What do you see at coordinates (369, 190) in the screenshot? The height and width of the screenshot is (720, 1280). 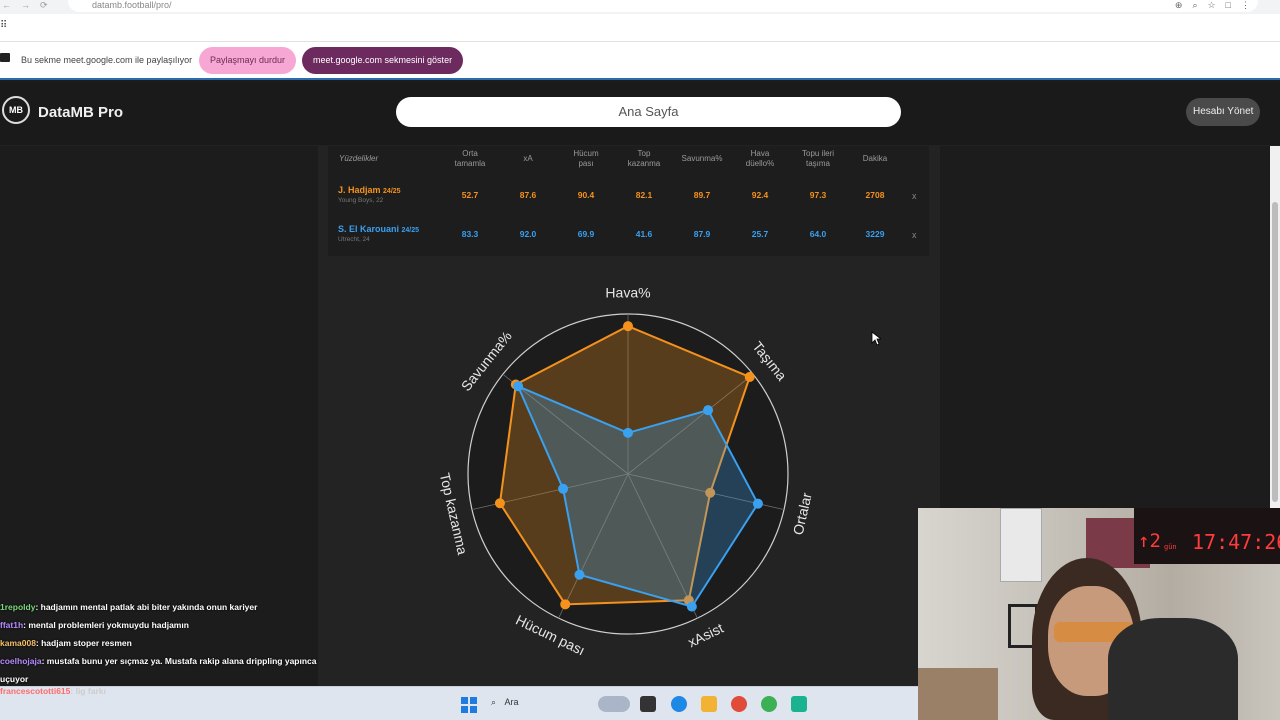 I see `player-name: J. Hadjam 24/25` at bounding box center [369, 190].